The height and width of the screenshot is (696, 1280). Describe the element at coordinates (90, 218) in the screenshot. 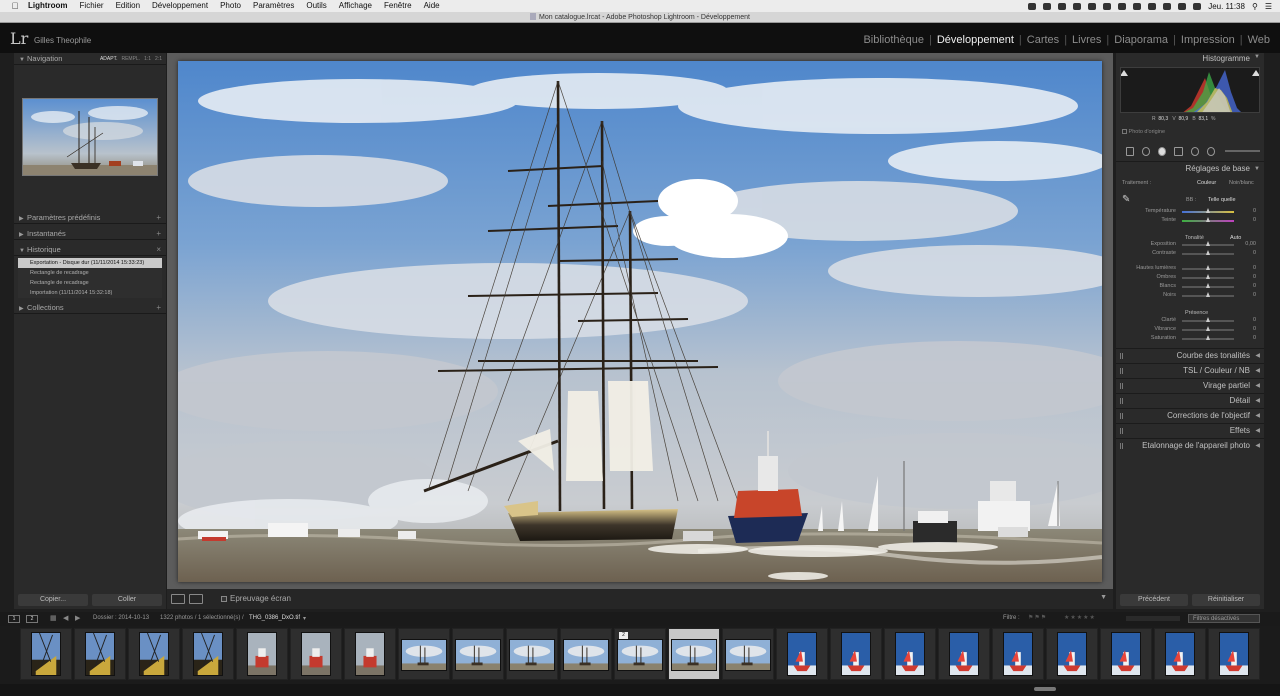

I see `presets-header: ▶ Paramètres prédéfinis +` at that location.